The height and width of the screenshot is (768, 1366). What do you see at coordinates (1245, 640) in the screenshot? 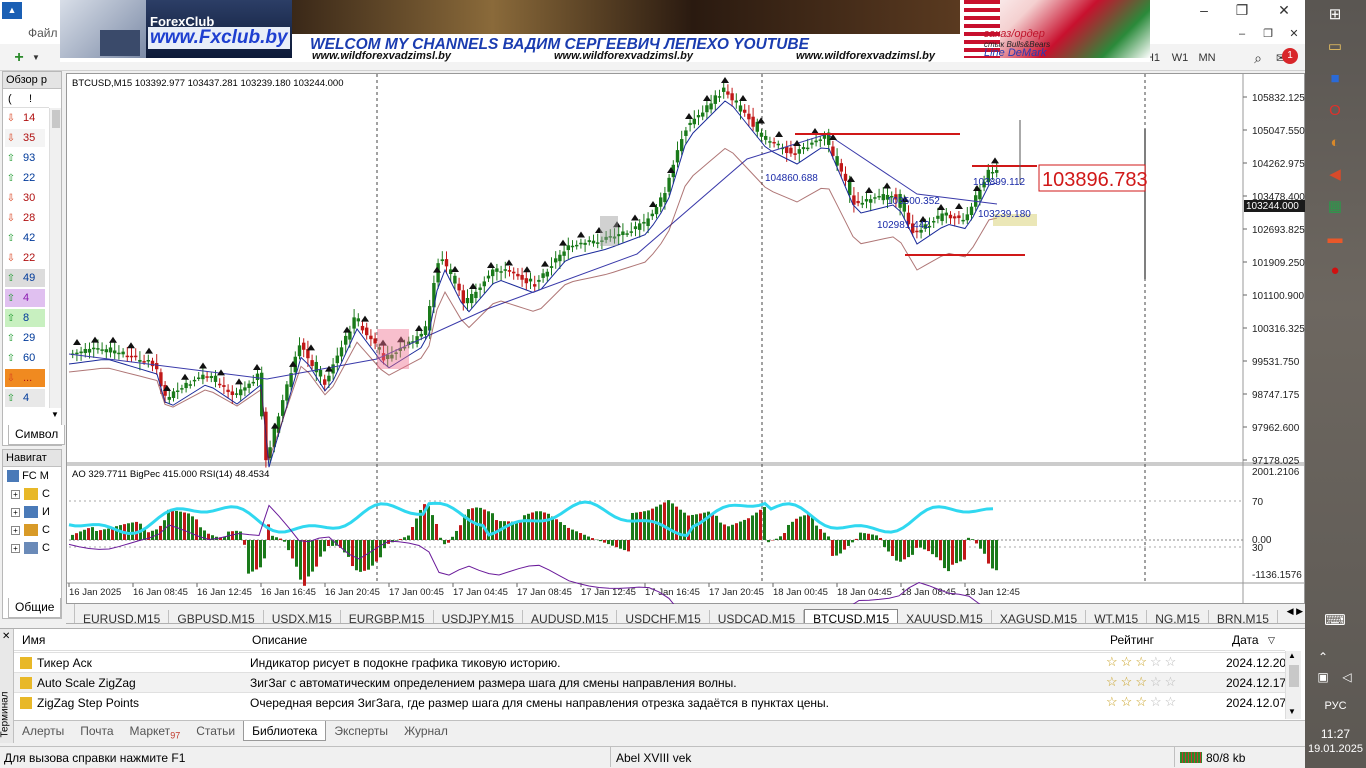
I see `column-date: Дата` at bounding box center [1245, 640].